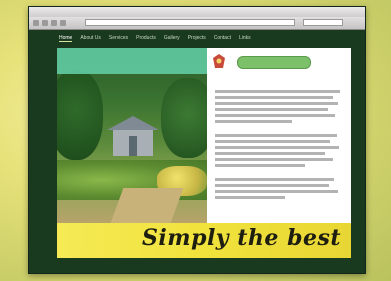 The image size is (391, 281). I want to click on site-logo, so click(274, 62).